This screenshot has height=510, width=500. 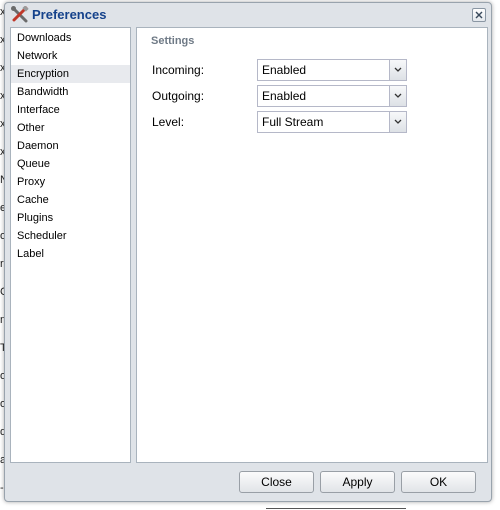 What do you see at coordinates (38, 110) in the screenshot?
I see `sidebar-item-label: Interface` at bounding box center [38, 110].